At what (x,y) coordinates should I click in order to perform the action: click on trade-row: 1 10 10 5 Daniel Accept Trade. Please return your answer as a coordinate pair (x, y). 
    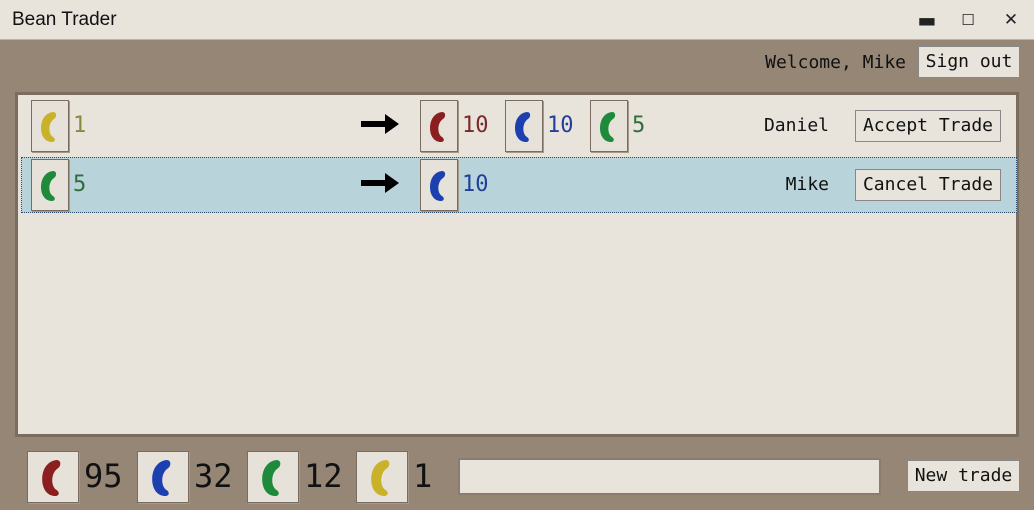
    Looking at the image, I should click on (519, 126).